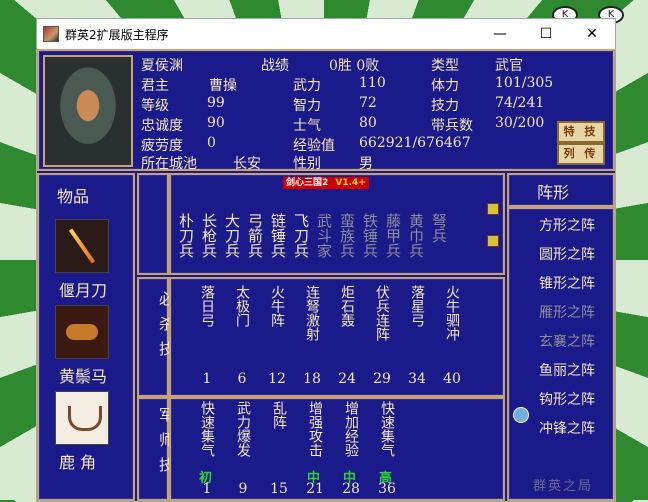  What do you see at coordinates (169, 164) in the screenshot?
I see `city-label: 所在城池` at bounding box center [169, 164].